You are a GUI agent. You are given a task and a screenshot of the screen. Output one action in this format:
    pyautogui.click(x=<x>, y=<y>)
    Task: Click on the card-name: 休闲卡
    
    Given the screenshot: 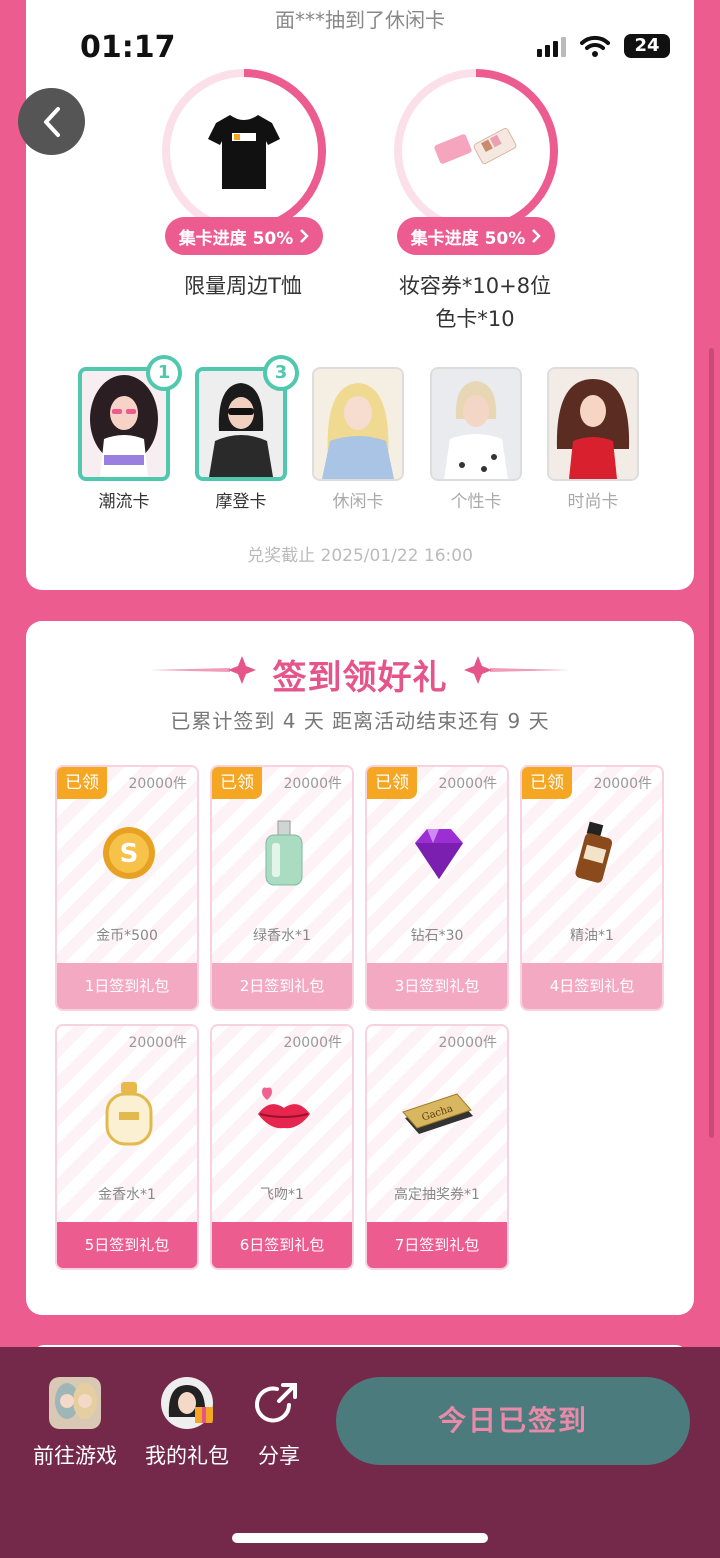 What is the action you would take?
    pyautogui.click(x=358, y=502)
    